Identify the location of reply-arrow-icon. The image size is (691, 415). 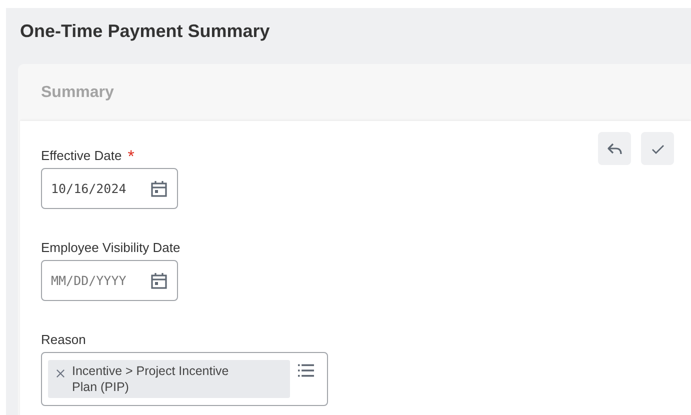
(614, 148).